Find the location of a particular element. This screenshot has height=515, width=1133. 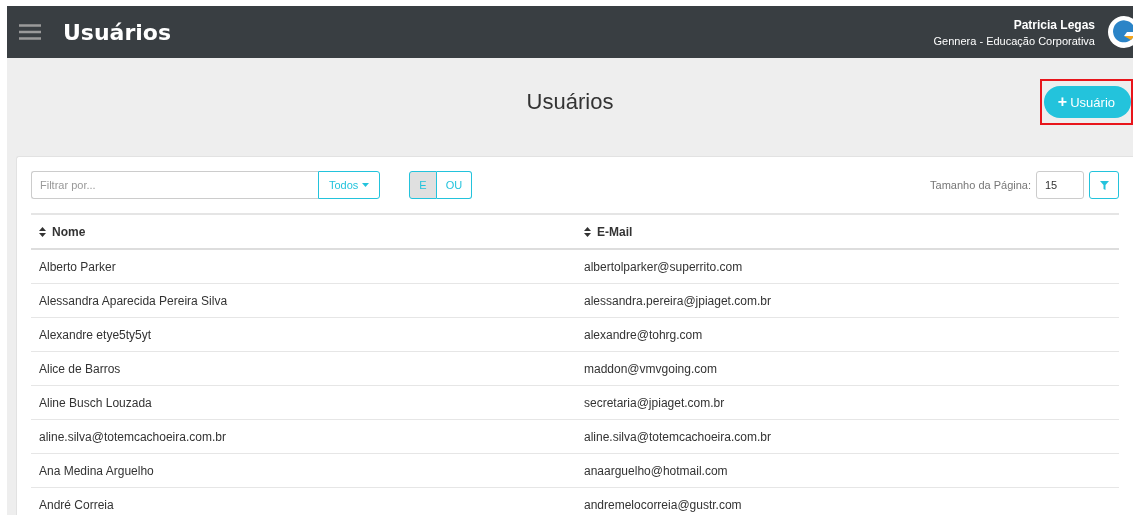

menu-icon is located at coordinates (30, 32).